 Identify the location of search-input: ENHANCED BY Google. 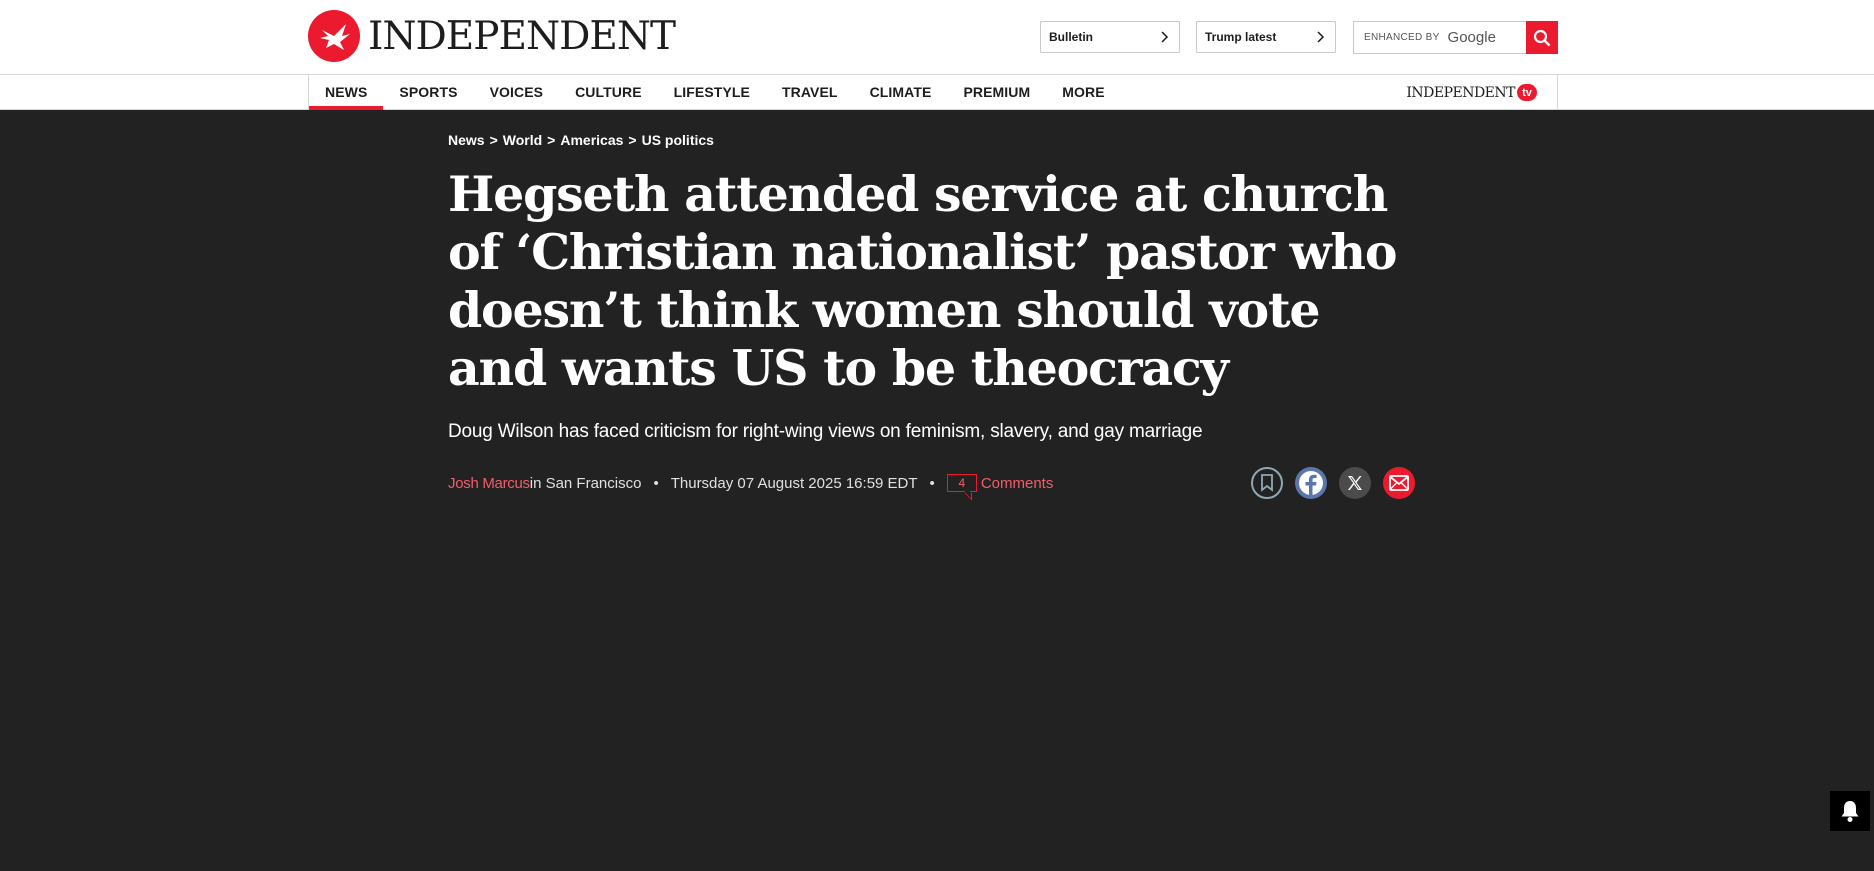
(1439, 37).